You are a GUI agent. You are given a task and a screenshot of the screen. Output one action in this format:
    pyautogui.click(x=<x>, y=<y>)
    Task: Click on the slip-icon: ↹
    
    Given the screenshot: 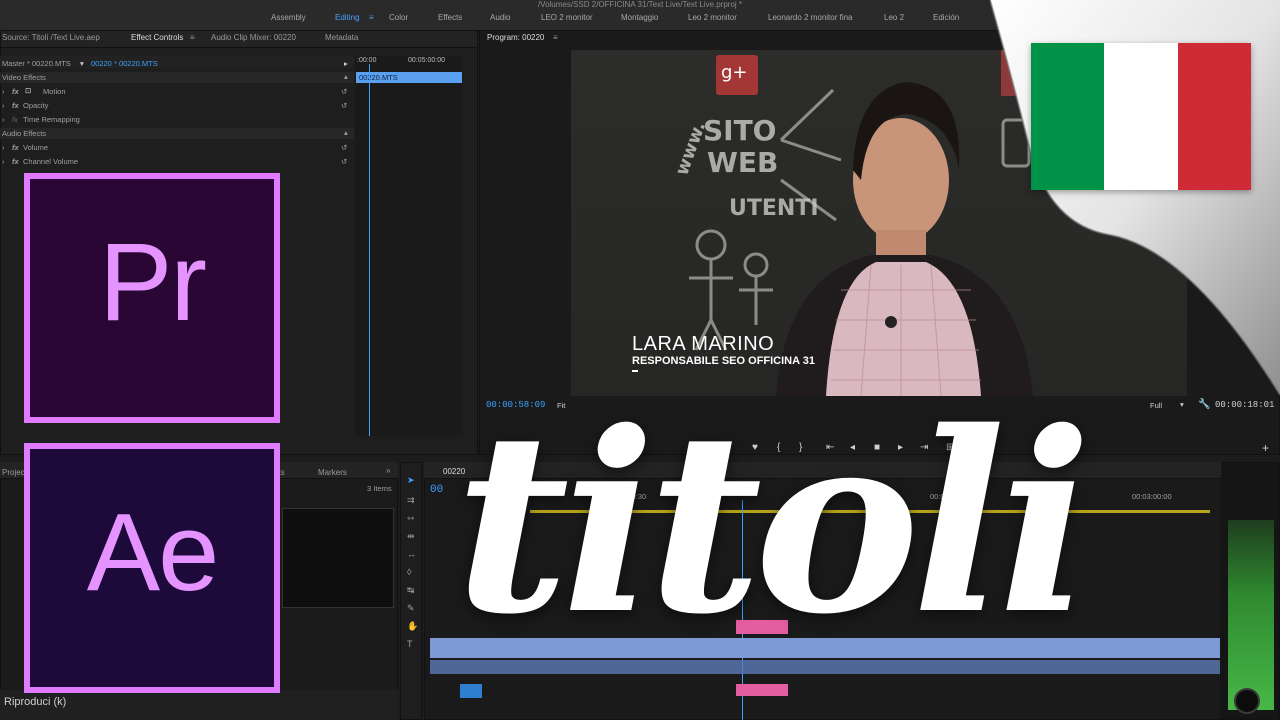 What is the action you would take?
    pyautogui.click(x=411, y=590)
    